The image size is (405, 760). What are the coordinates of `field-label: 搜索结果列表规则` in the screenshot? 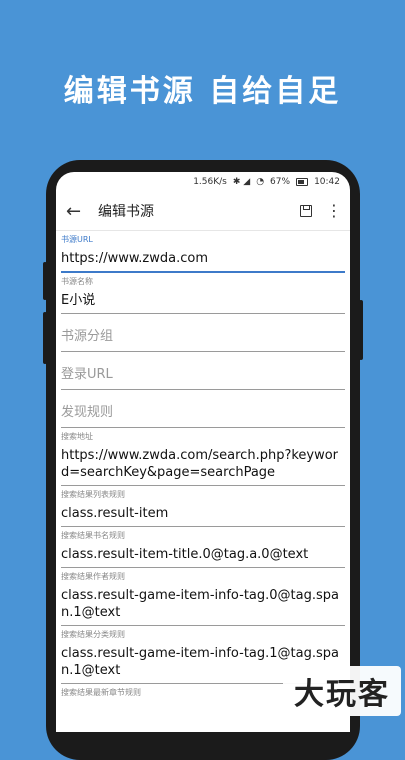 It's located at (93, 494).